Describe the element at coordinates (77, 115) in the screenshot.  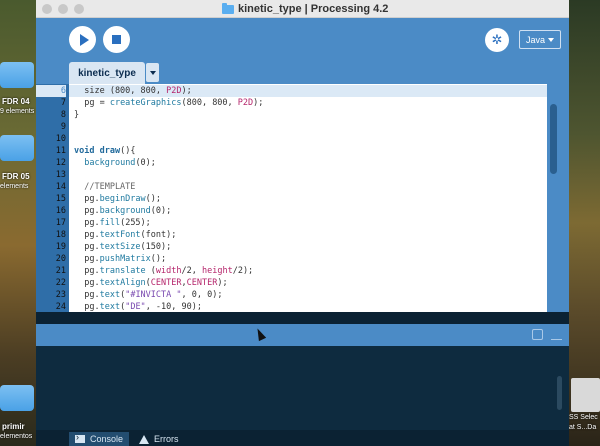
I see `code-token: }` at that location.